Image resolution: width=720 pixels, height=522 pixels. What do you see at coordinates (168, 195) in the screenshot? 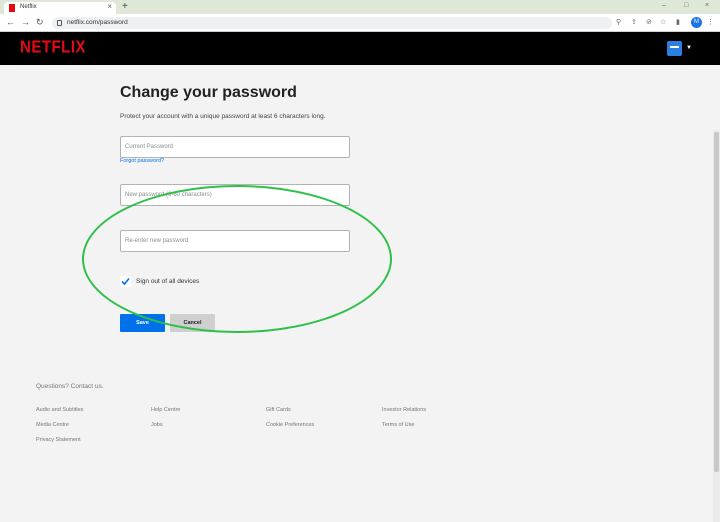
I see `new-password-placeholder: New password (6-60 characters)` at bounding box center [168, 195].